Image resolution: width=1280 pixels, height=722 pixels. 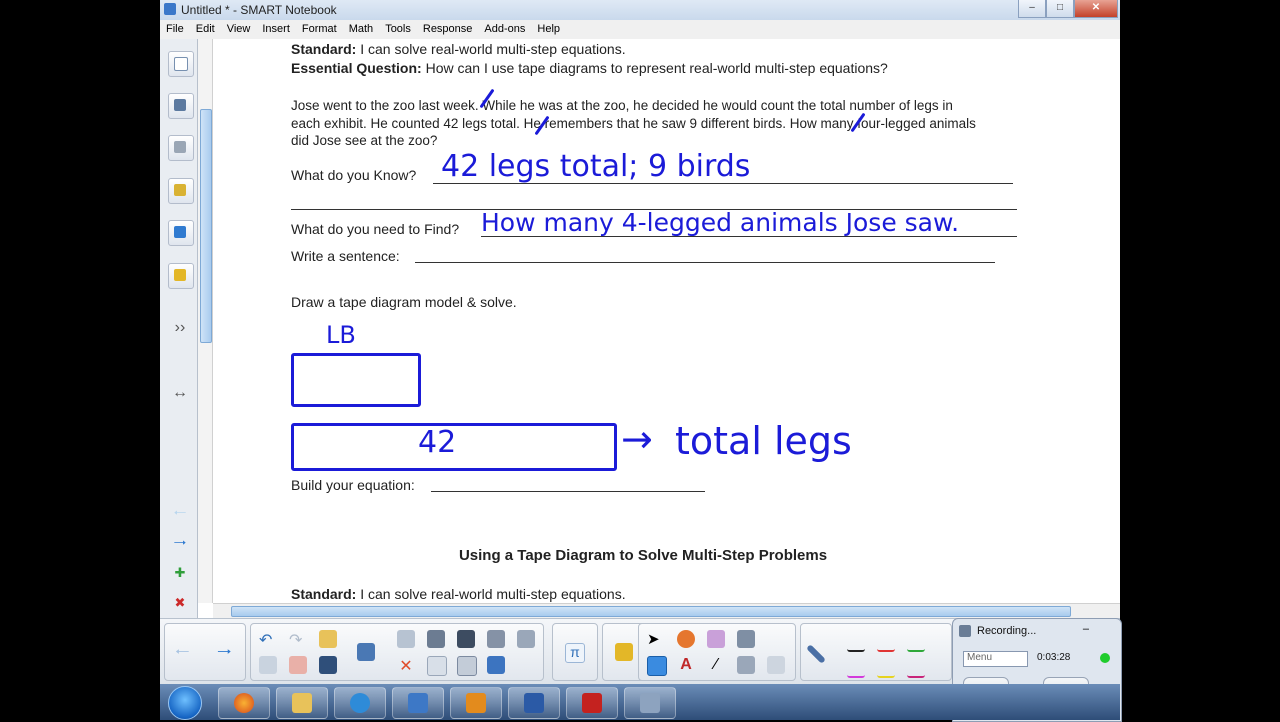 I want to click on new-page-icon, so click(x=268, y=665).